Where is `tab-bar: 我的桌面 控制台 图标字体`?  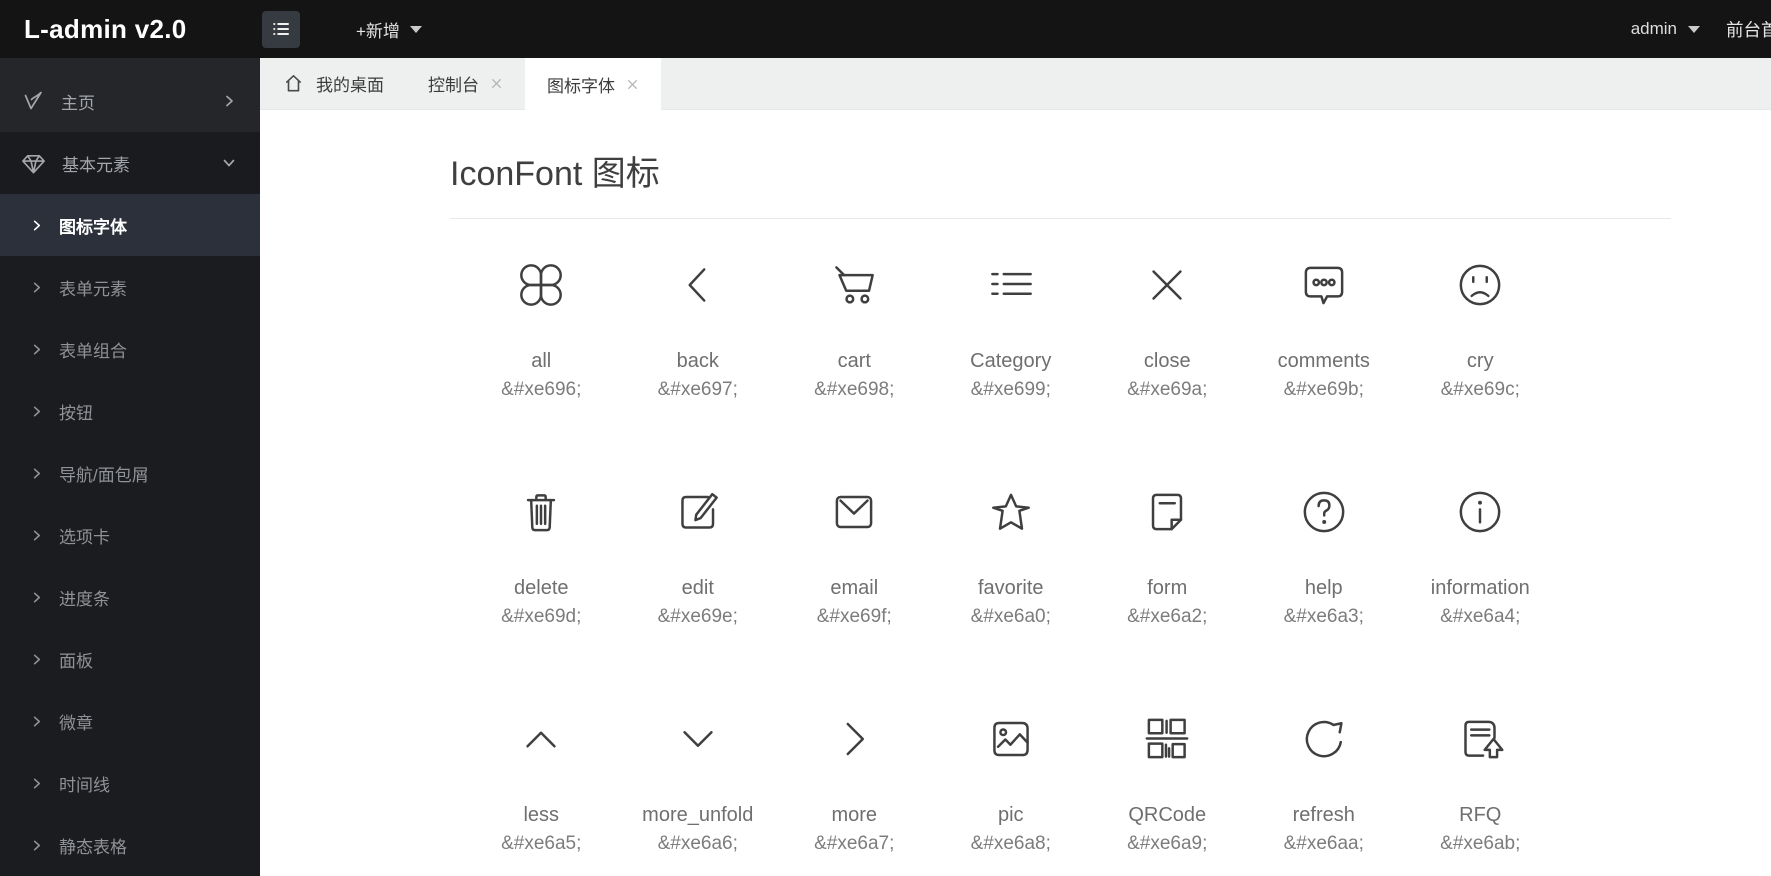 tab-bar: 我的桌面 控制台 图标字体 is located at coordinates (1015, 84).